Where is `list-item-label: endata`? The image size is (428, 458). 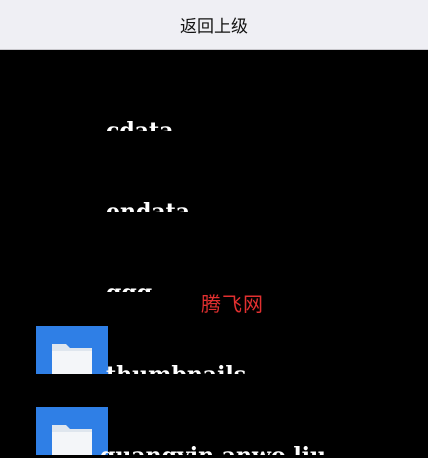
list-item-label: endata is located at coordinates (148, 205).